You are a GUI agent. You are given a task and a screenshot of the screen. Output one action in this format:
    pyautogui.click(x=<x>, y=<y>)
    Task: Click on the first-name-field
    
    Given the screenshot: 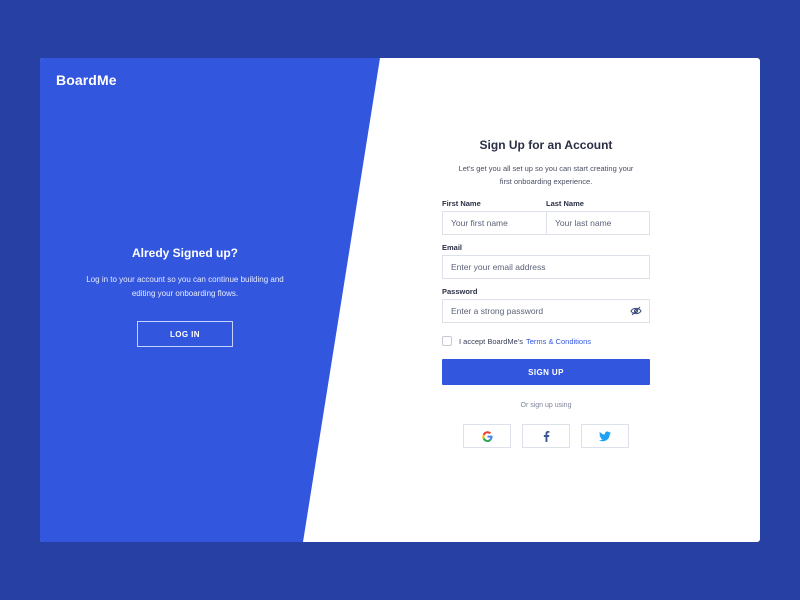 What is the action you would take?
    pyautogui.click(x=494, y=223)
    